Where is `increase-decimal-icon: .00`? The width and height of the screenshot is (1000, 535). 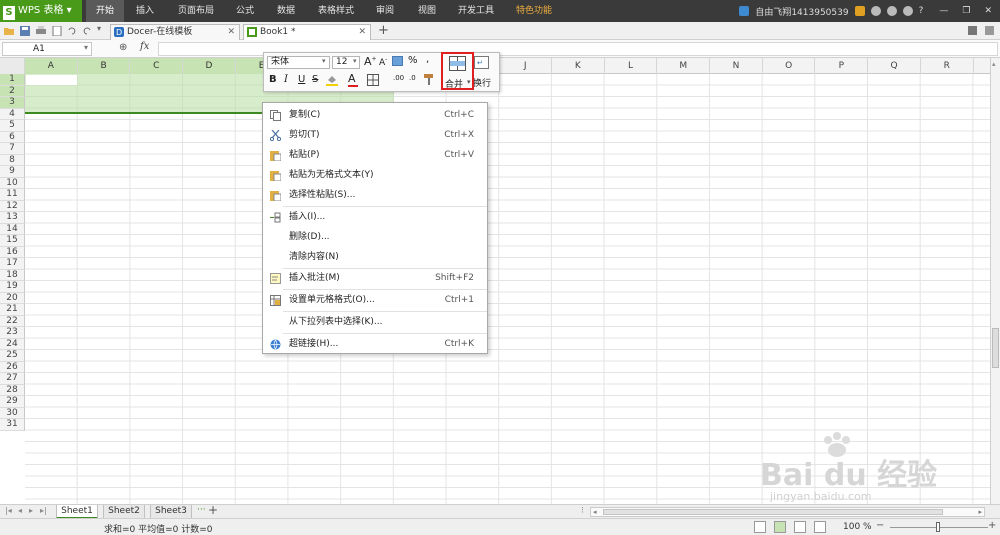
increase-decimal-icon: .00 is located at coordinates (398, 78).